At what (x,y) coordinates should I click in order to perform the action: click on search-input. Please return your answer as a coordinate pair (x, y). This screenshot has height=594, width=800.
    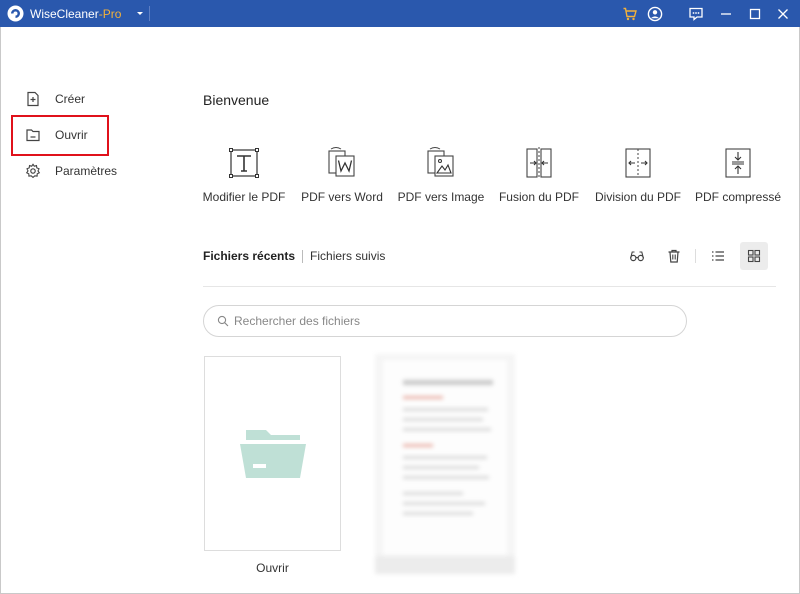
    Looking at the image, I should click on (444, 321).